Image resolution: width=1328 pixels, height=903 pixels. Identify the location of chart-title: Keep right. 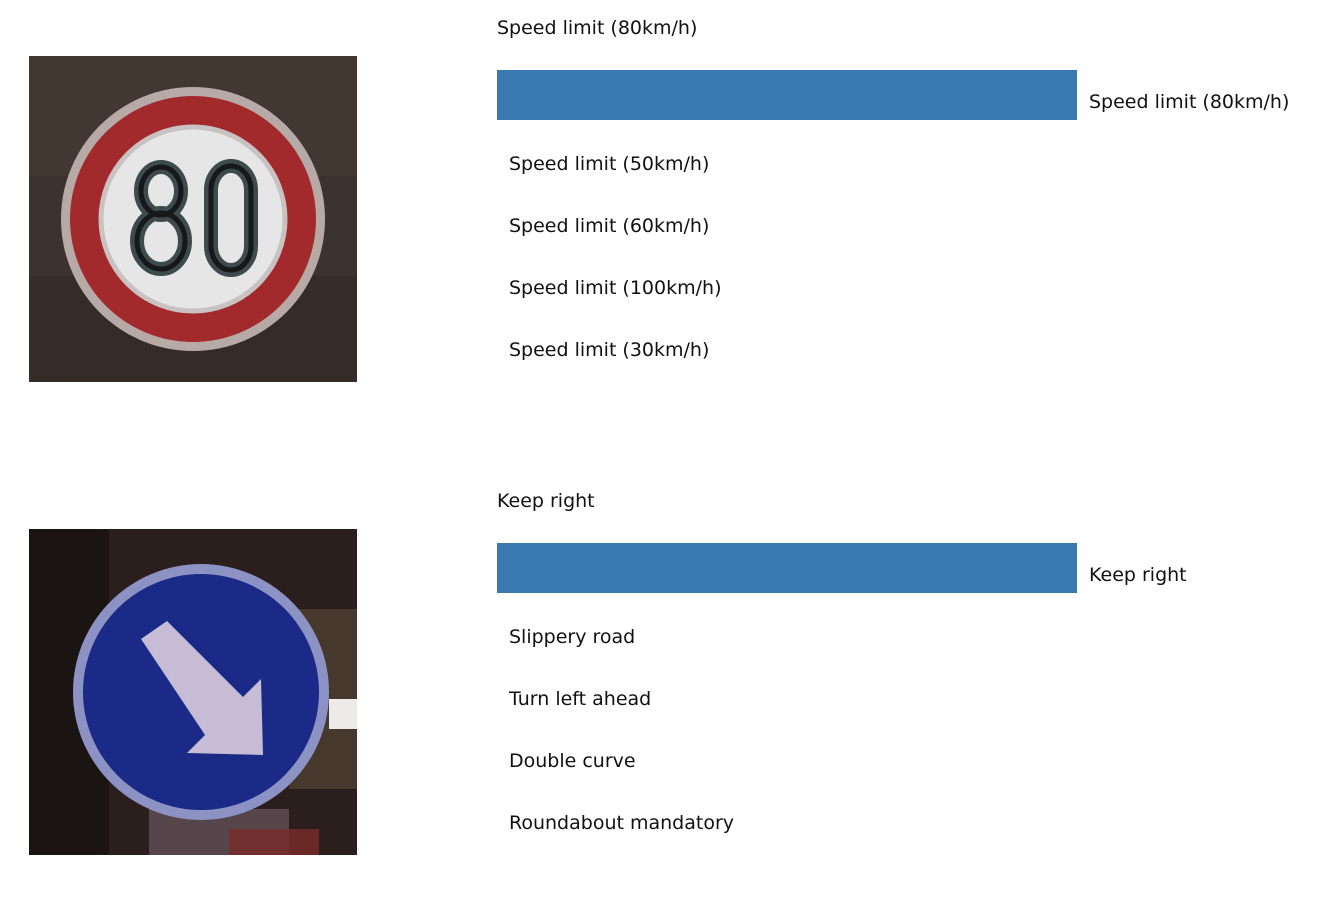
(546, 501).